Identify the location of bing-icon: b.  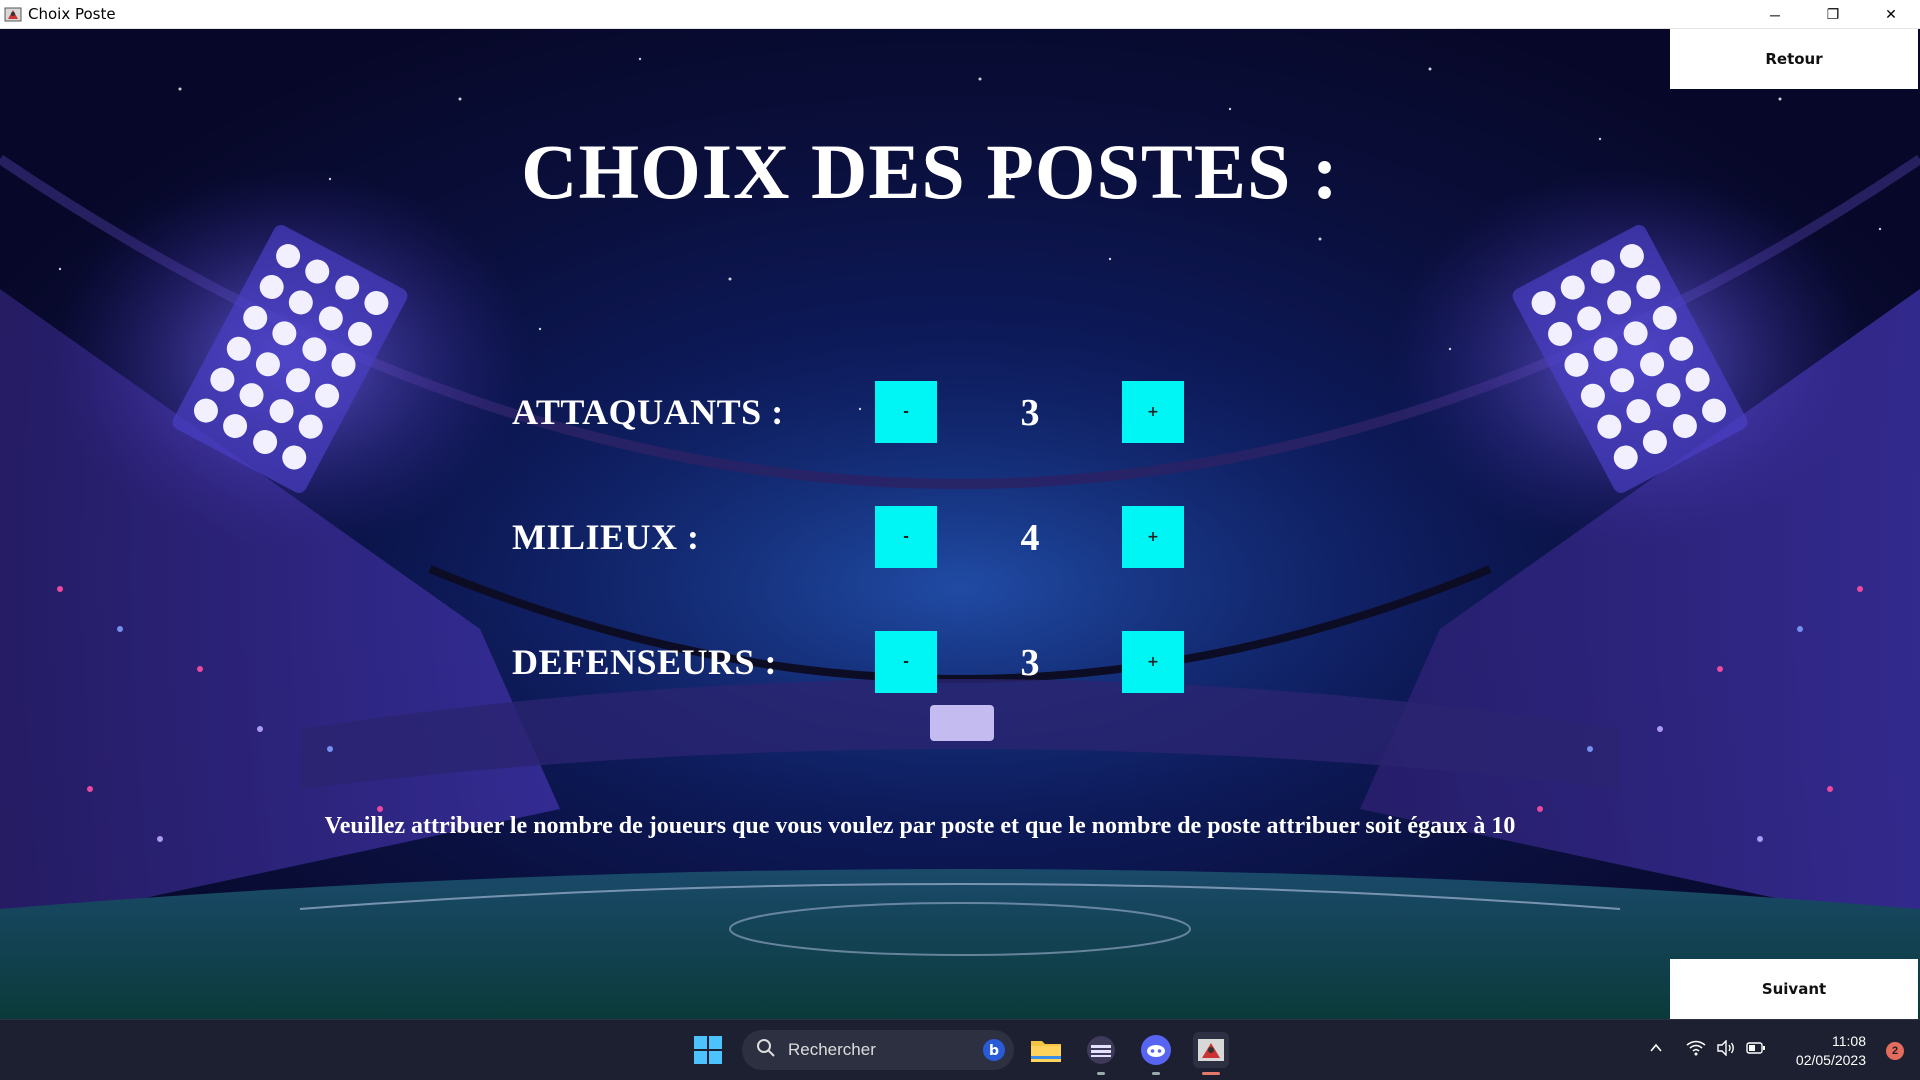
(994, 1052).